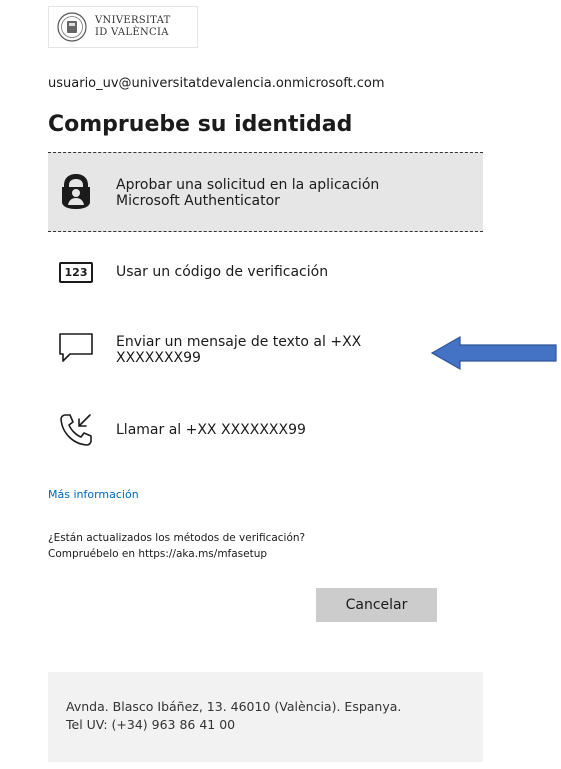 The width and height of the screenshot is (561, 769). I want to click on logo-text-line2: ID VALÈNCIA, so click(132, 32).